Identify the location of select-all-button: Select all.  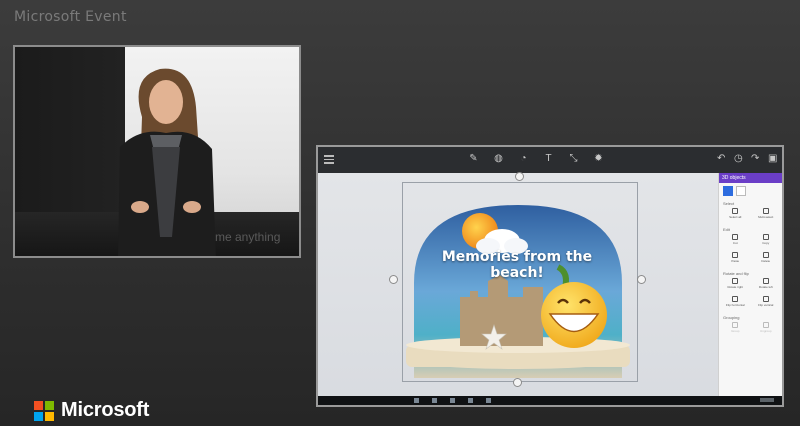
(735, 216).